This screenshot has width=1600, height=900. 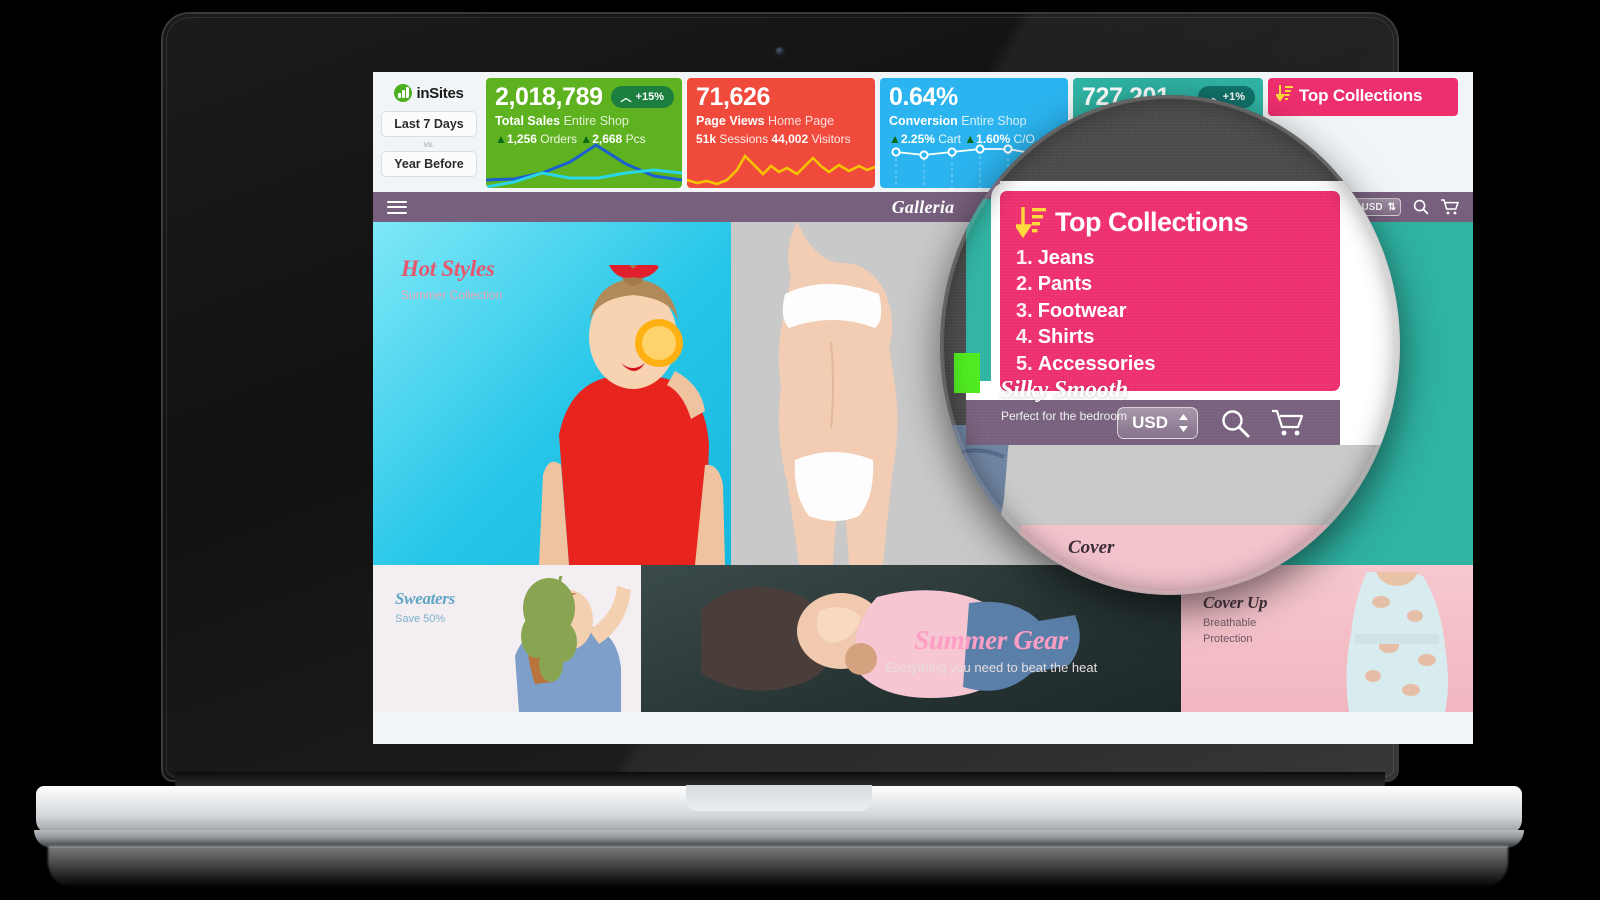 I want to click on kpi-subtitle: Total Sales Entire Shop, so click(x=584, y=121).